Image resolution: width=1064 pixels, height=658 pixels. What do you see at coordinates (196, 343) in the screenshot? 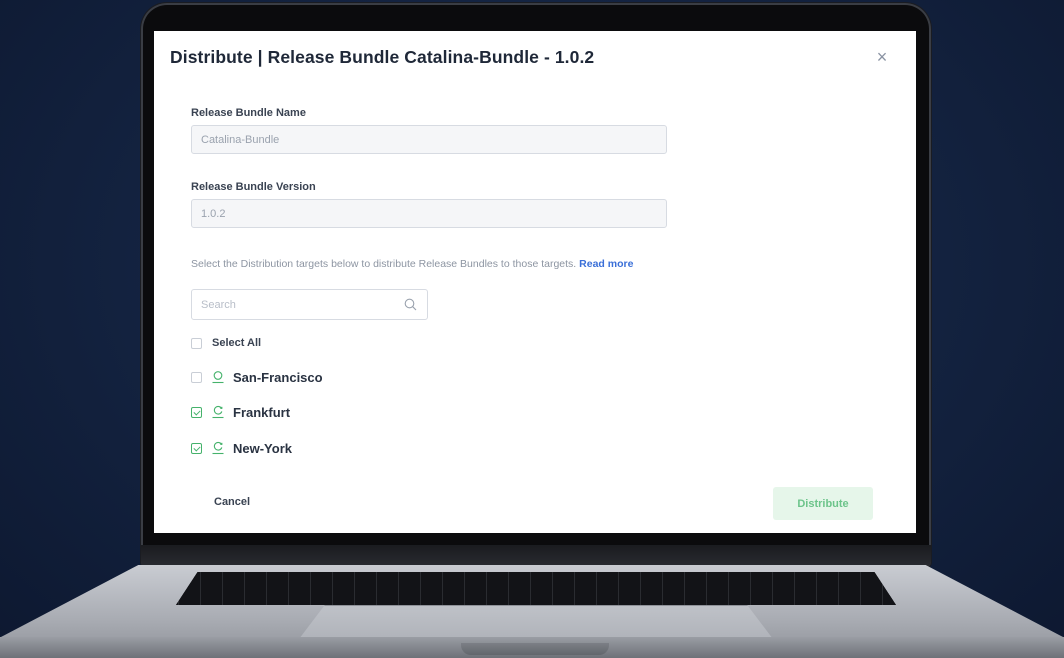
I see `select-all-checkbox` at bounding box center [196, 343].